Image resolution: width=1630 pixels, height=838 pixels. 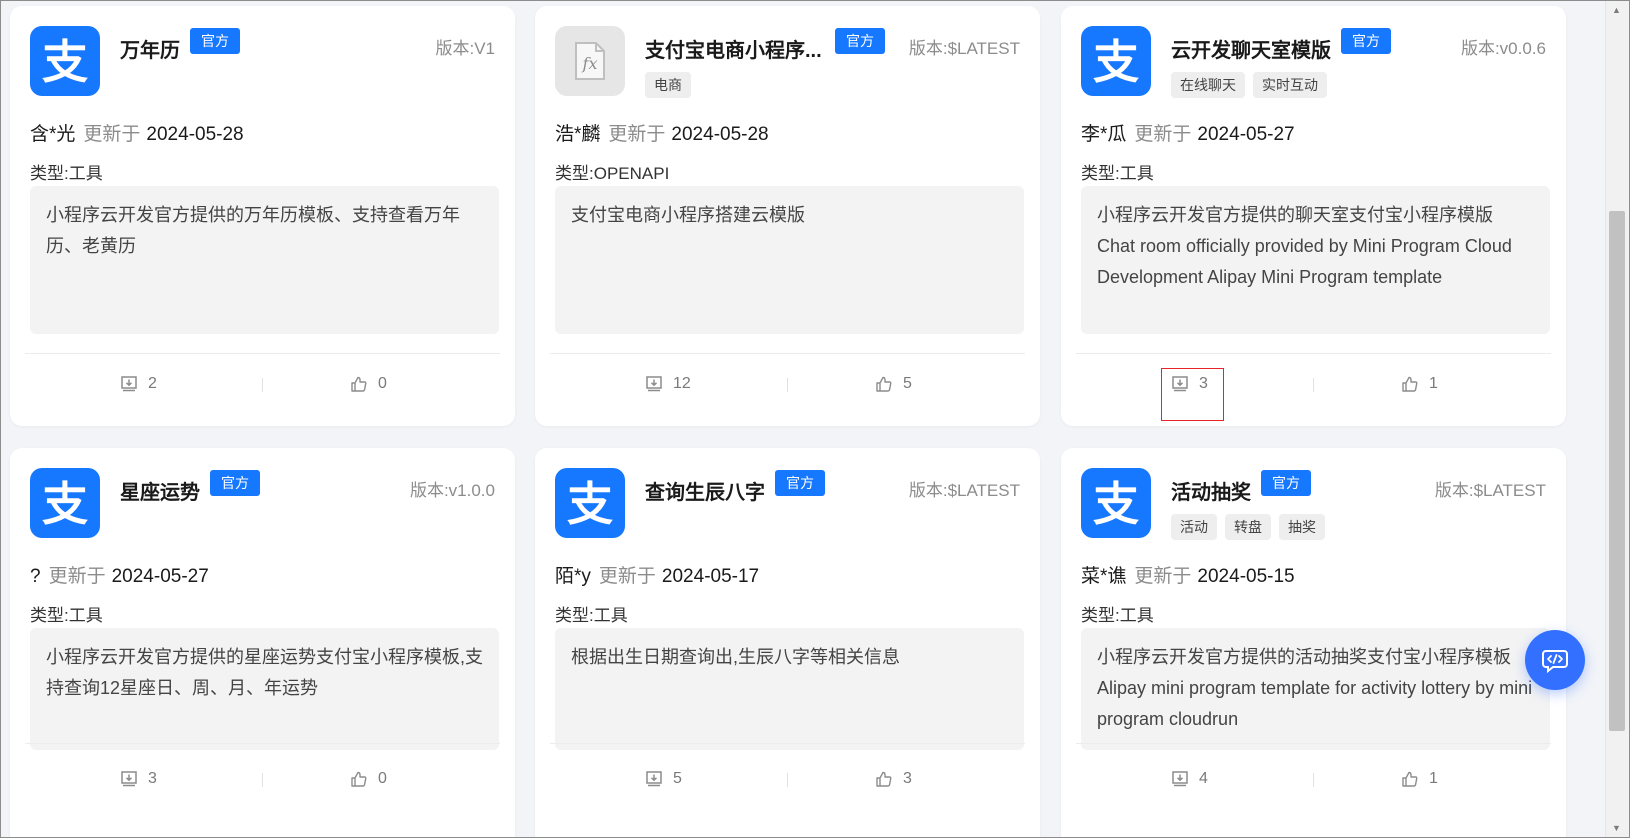 I want to click on scroll-up-arrow-icon: ▲, so click(x=1616, y=10).